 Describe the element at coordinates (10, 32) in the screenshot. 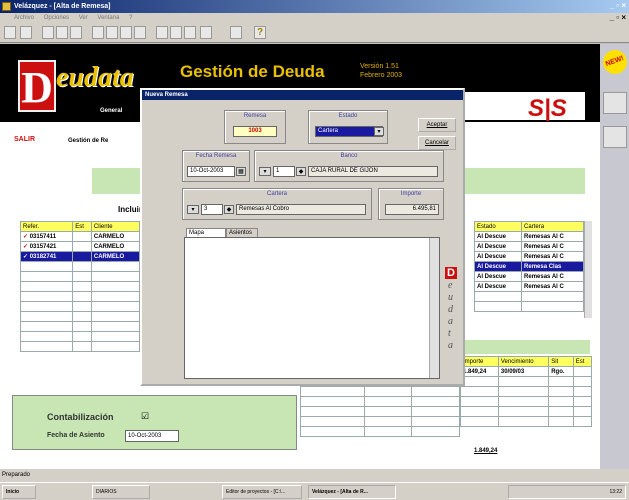

I see `open-icon` at that location.